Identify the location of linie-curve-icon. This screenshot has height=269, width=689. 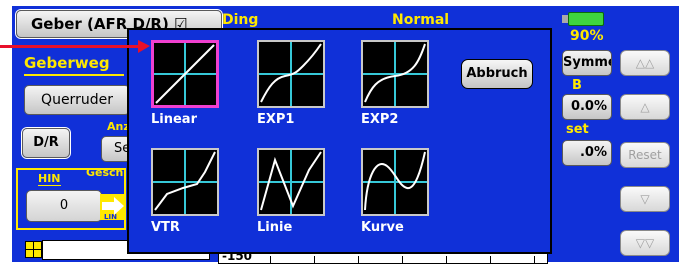
(291, 182).